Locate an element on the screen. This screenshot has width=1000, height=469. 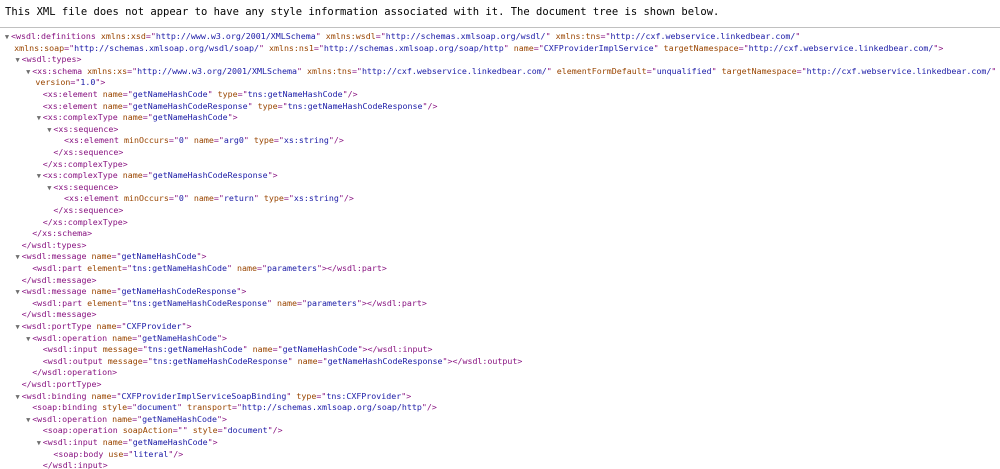
xml-line: </wsdl:operation> is located at coordinates (70, 373).